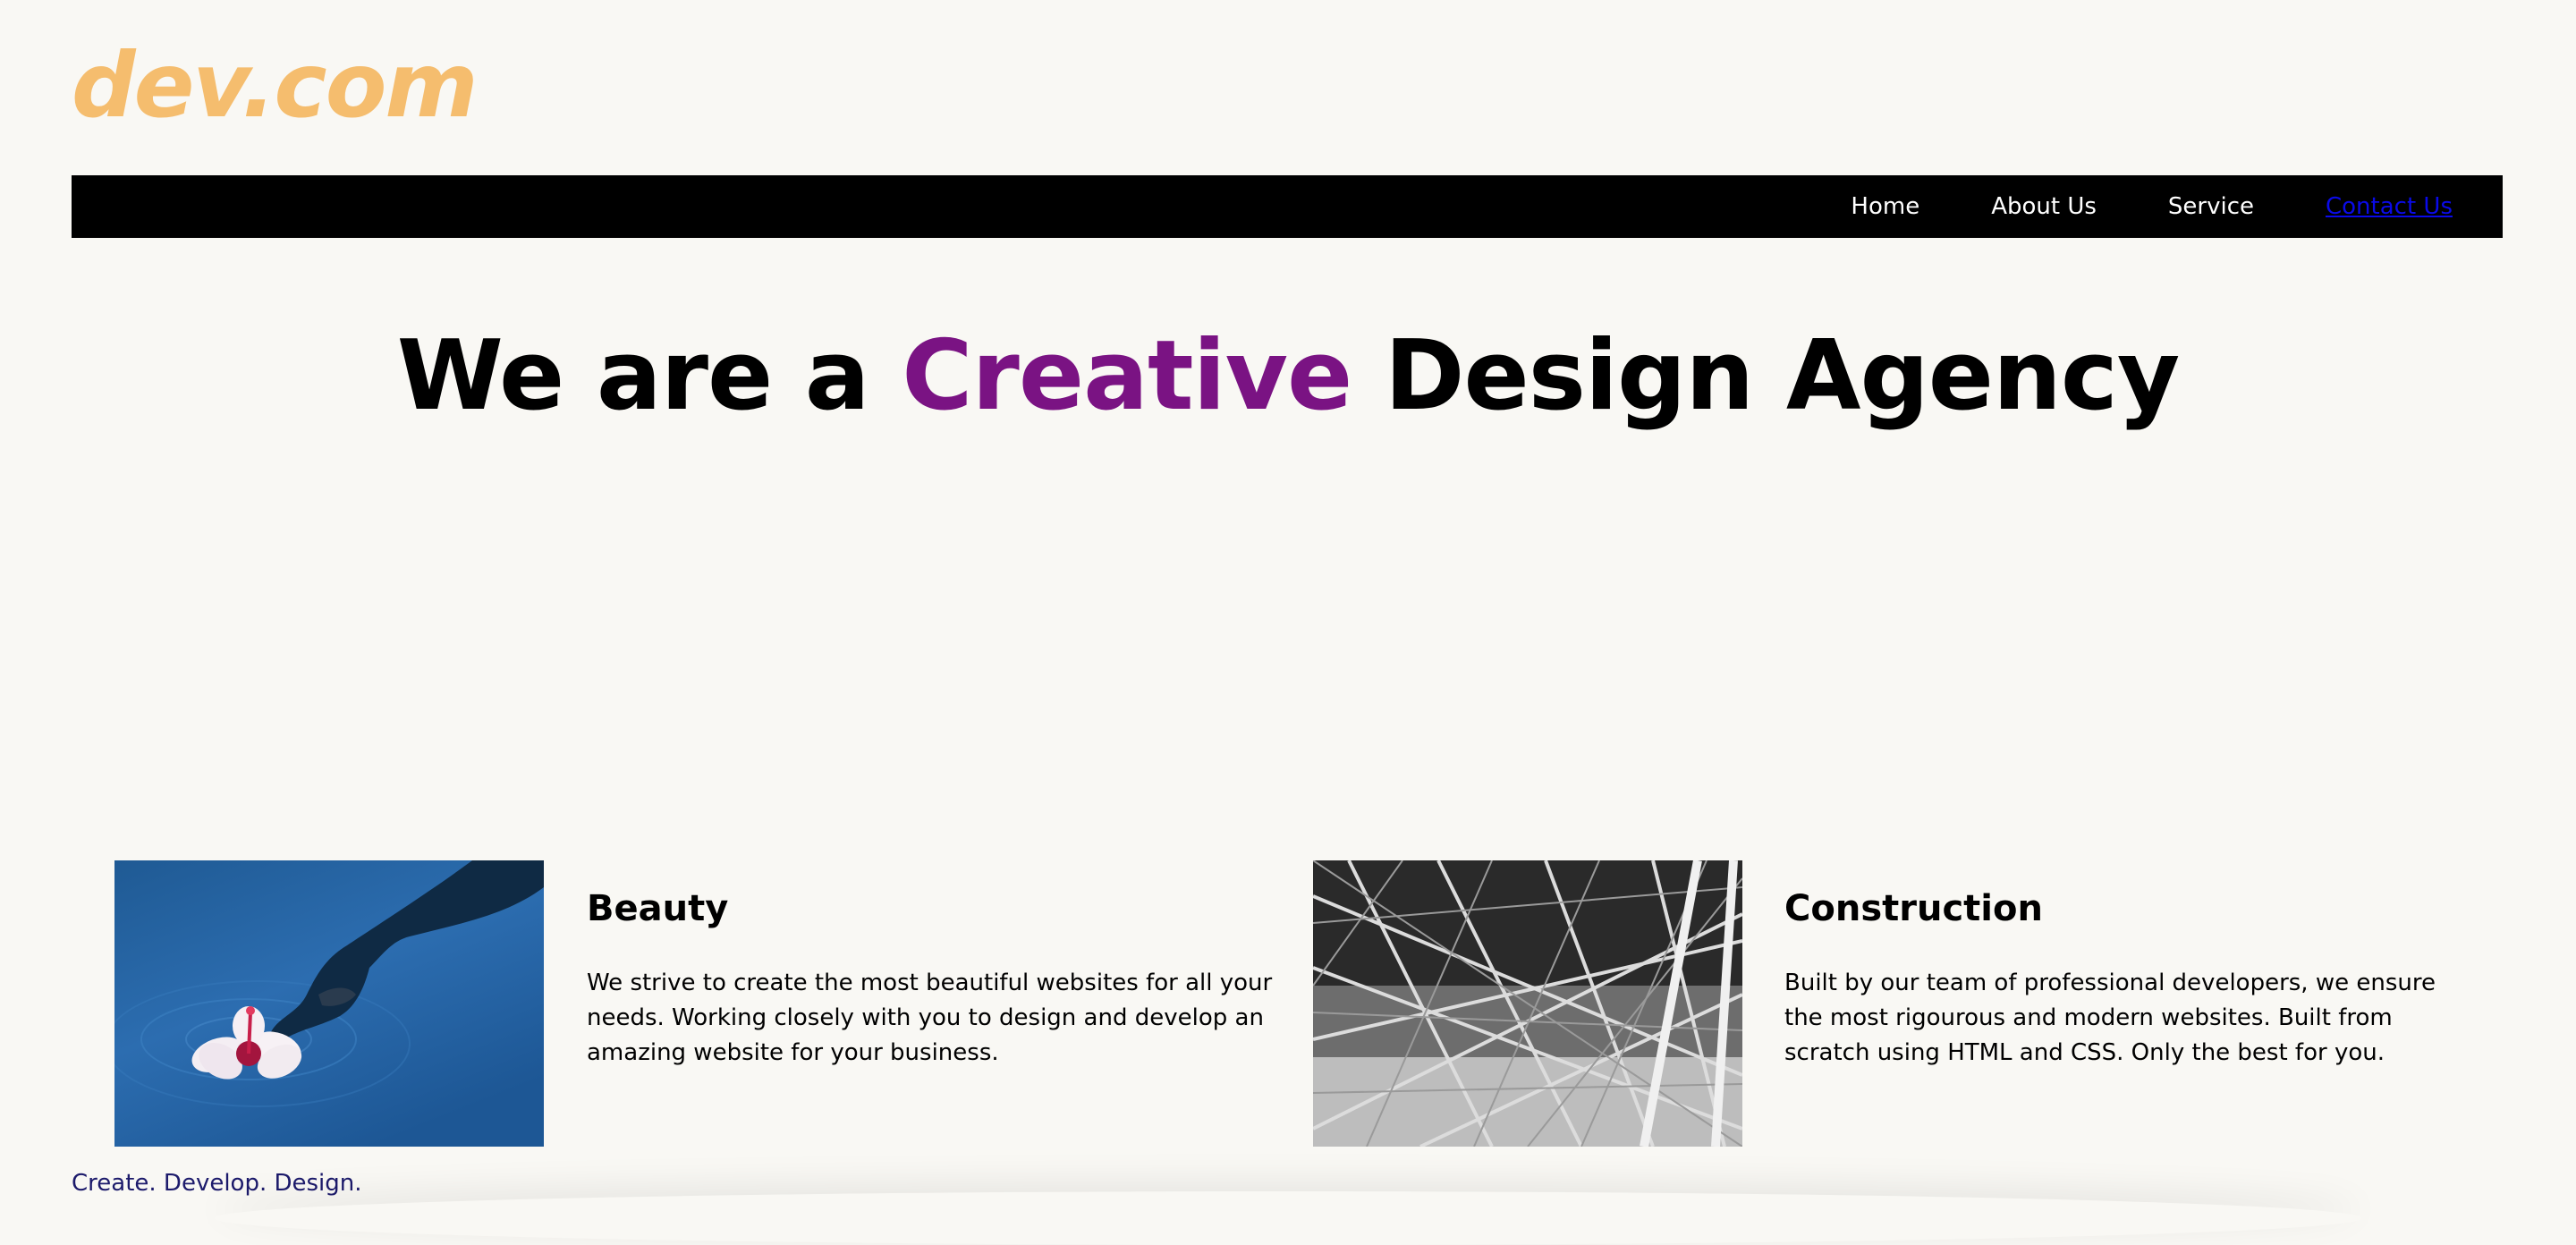  What do you see at coordinates (633, 376) in the screenshot?
I see `hero-text-before: We are a` at bounding box center [633, 376].